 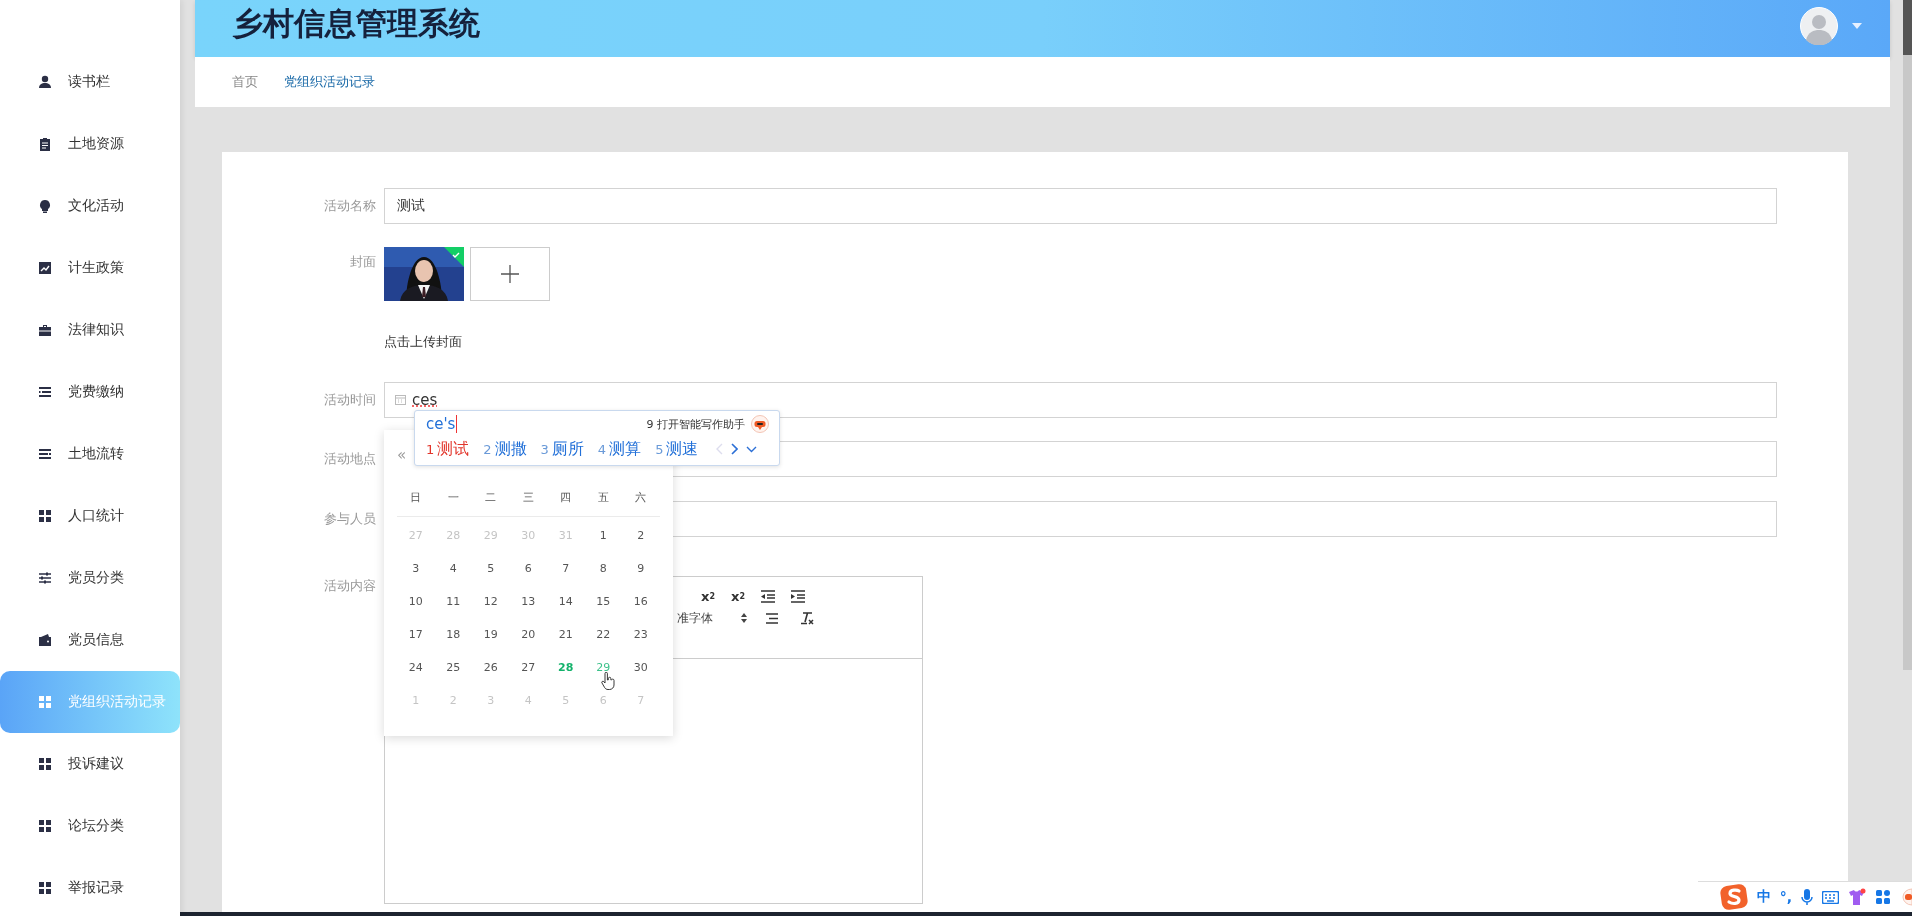 What do you see at coordinates (416, 601) in the screenshot?
I see `calendar-day: 10` at bounding box center [416, 601].